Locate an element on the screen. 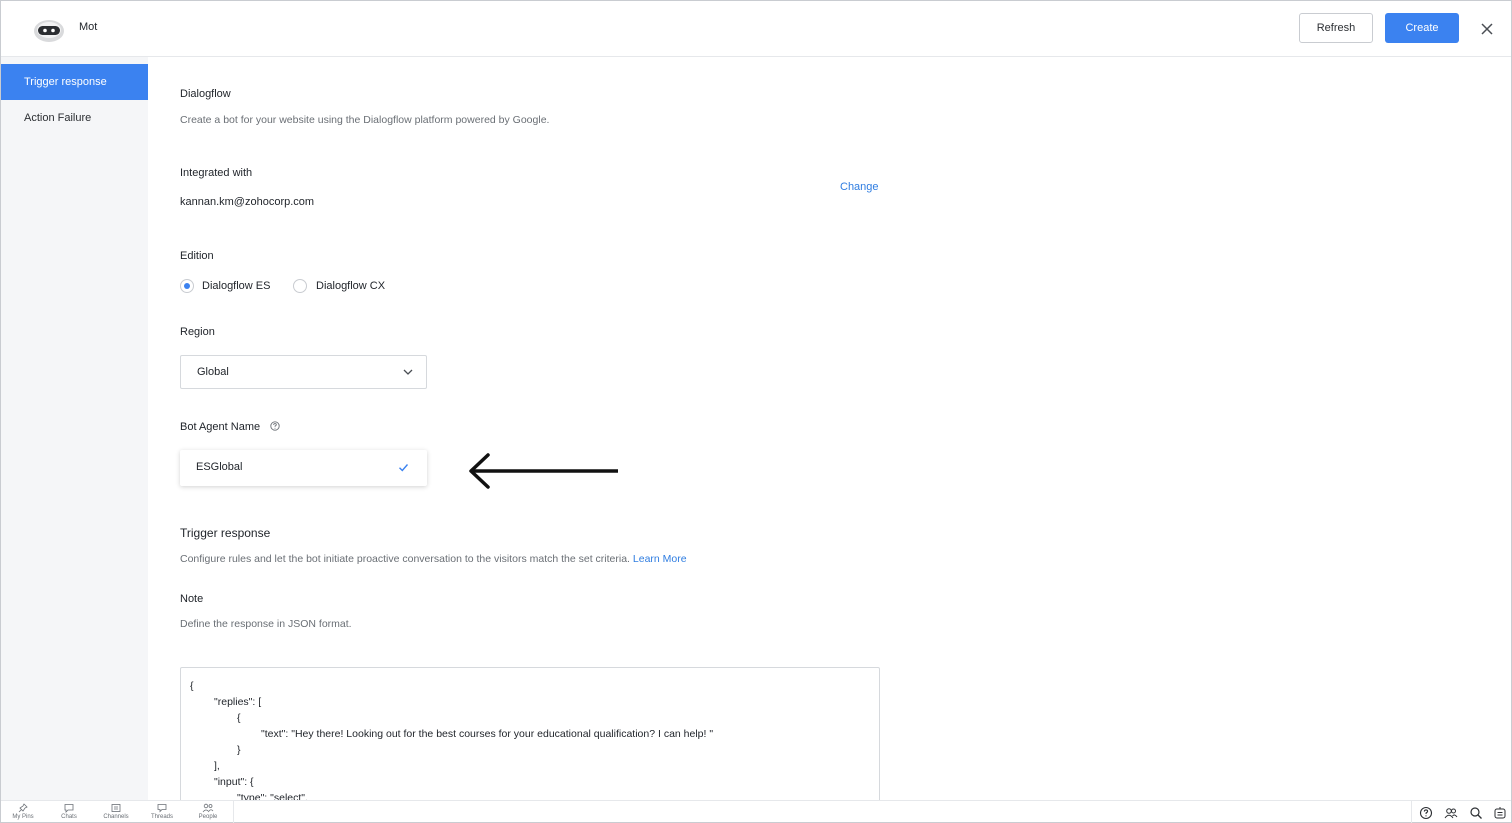  nav-label: Chats is located at coordinates (69, 817).